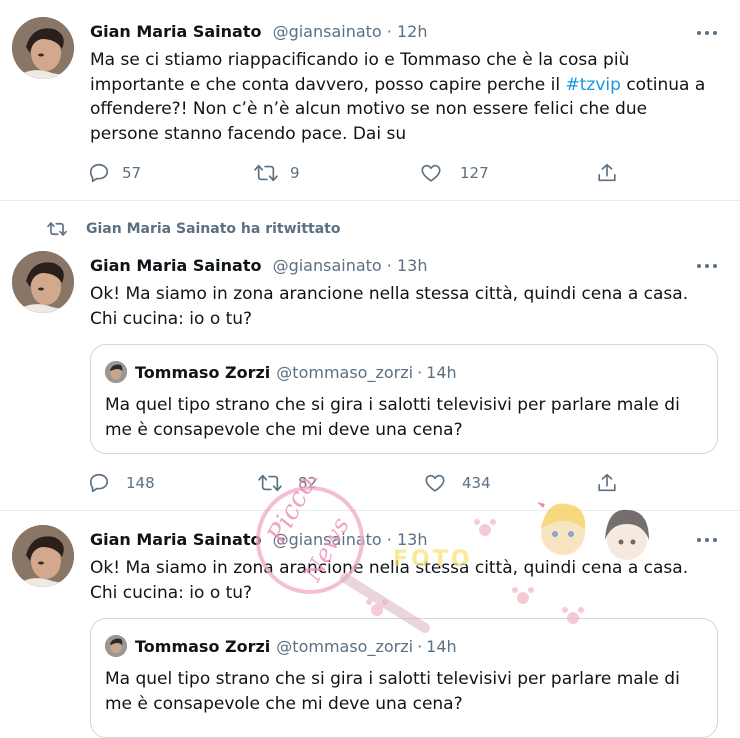 The width and height of the screenshot is (740, 738). I want to click on like-button: 127, so click(454, 173).